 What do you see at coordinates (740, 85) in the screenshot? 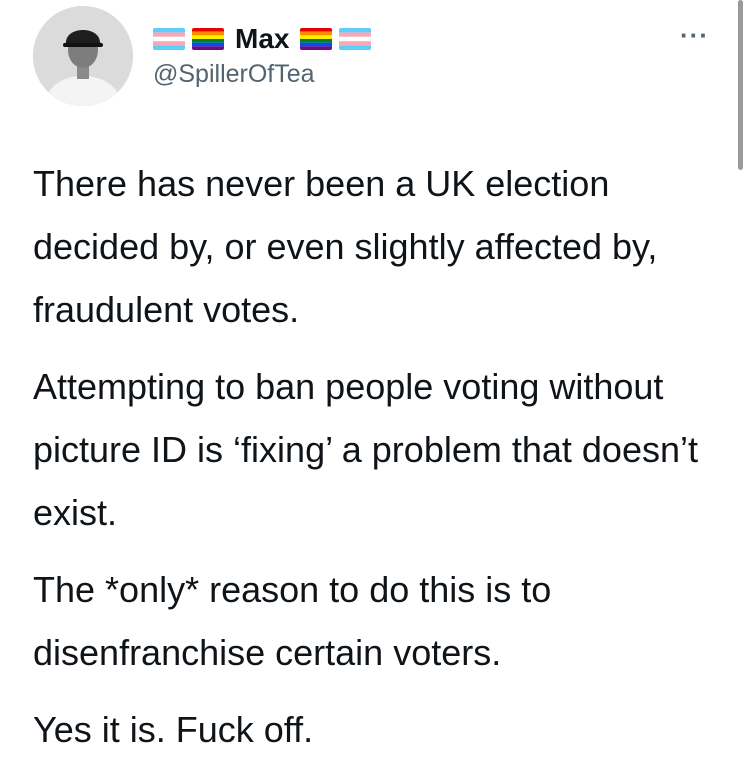
I see `scrollbar` at bounding box center [740, 85].